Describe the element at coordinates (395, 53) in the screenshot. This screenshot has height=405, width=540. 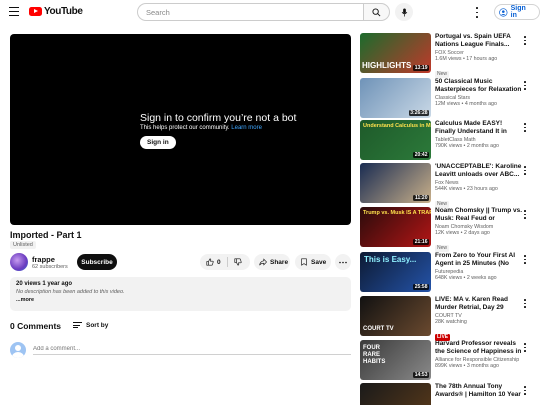
I see `video-thumbnail: HIGHLIGHTS 13:19` at that location.